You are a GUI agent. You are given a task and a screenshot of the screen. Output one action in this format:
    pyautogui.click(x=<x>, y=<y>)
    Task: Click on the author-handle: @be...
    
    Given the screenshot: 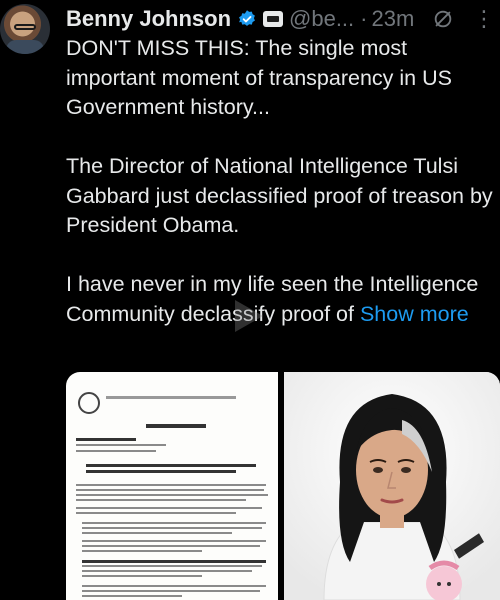 What is the action you would take?
    pyautogui.click(x=321, y=19)
    